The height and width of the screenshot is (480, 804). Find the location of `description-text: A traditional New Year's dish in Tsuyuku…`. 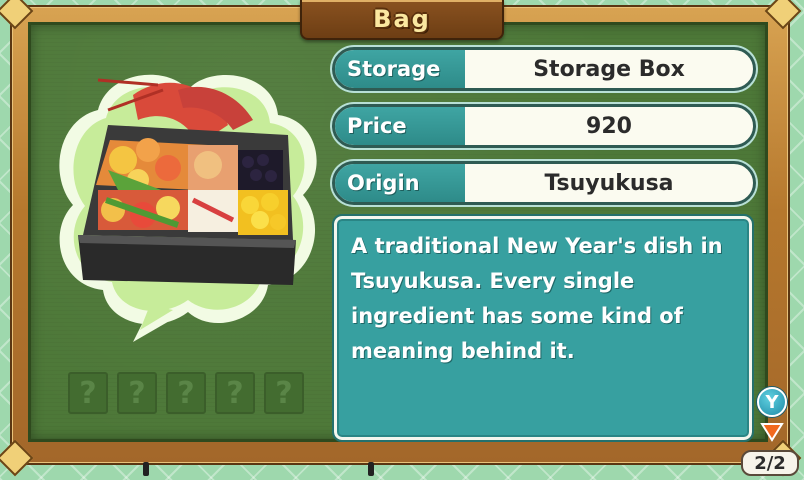

description-text: A traditional New Year's dish in Tsuyuku… is located at coordinates (543, 299).